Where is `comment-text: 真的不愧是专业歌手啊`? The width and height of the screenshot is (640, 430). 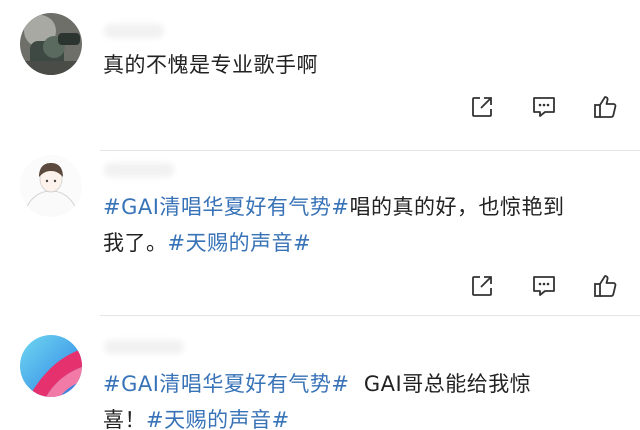
comment-text: 真的不愧是专业歌手啊 is located at coordinates (353, 65).